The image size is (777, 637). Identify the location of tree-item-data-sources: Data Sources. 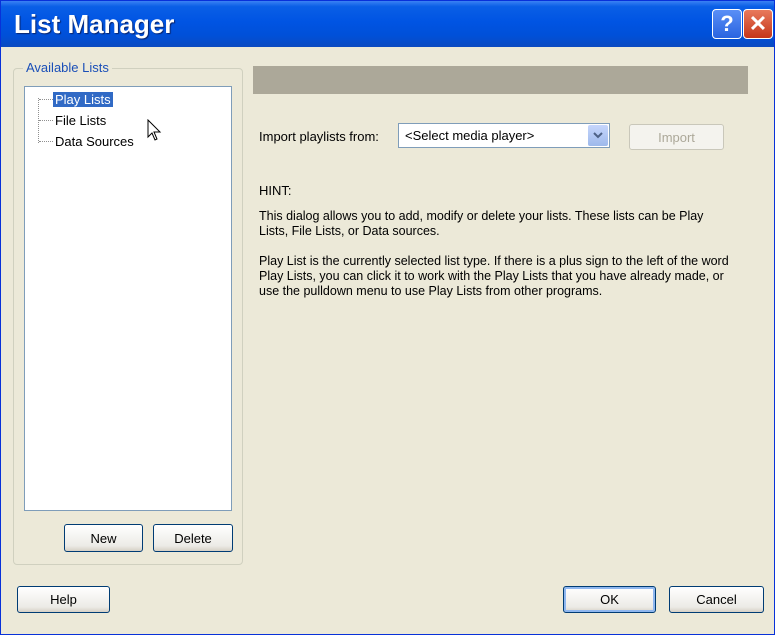
(87, 141).